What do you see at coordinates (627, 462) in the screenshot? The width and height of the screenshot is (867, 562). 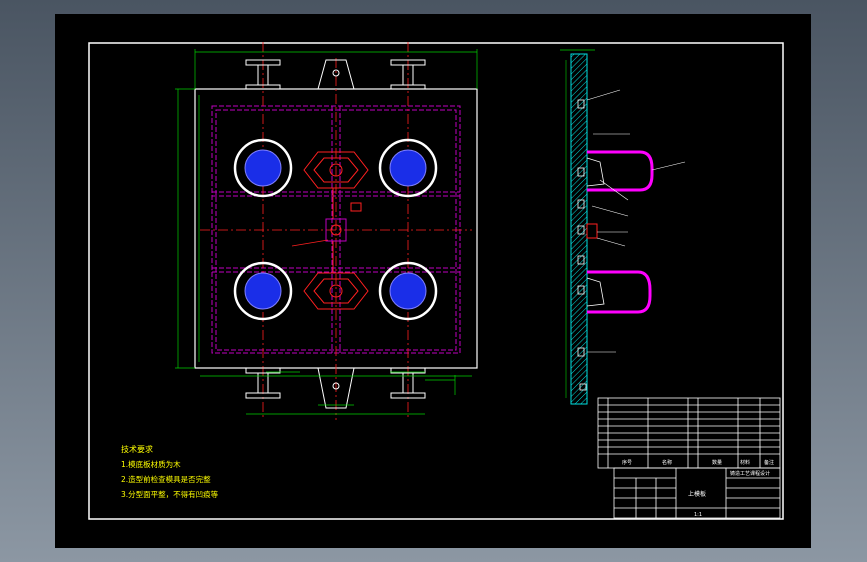 I see `bom-header-no: 序号` at bounding box center [627, 462].